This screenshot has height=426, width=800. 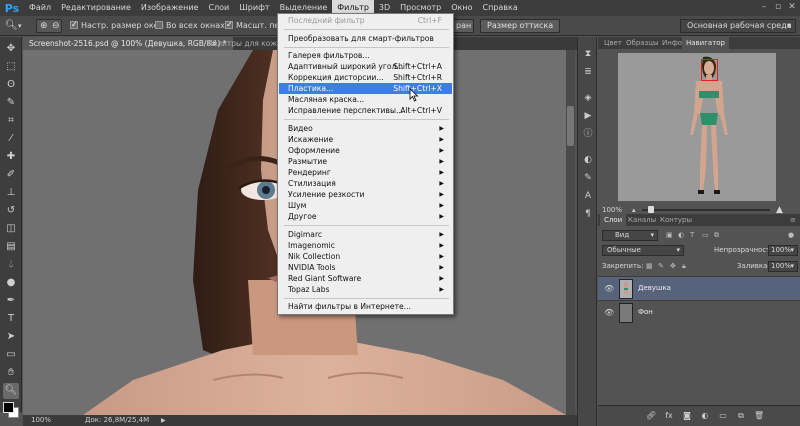 What do you see at coordinates (649, 266) in the screenshot?
I see `lock-transparent-icon: ▦` at bounding box center [649, 266].